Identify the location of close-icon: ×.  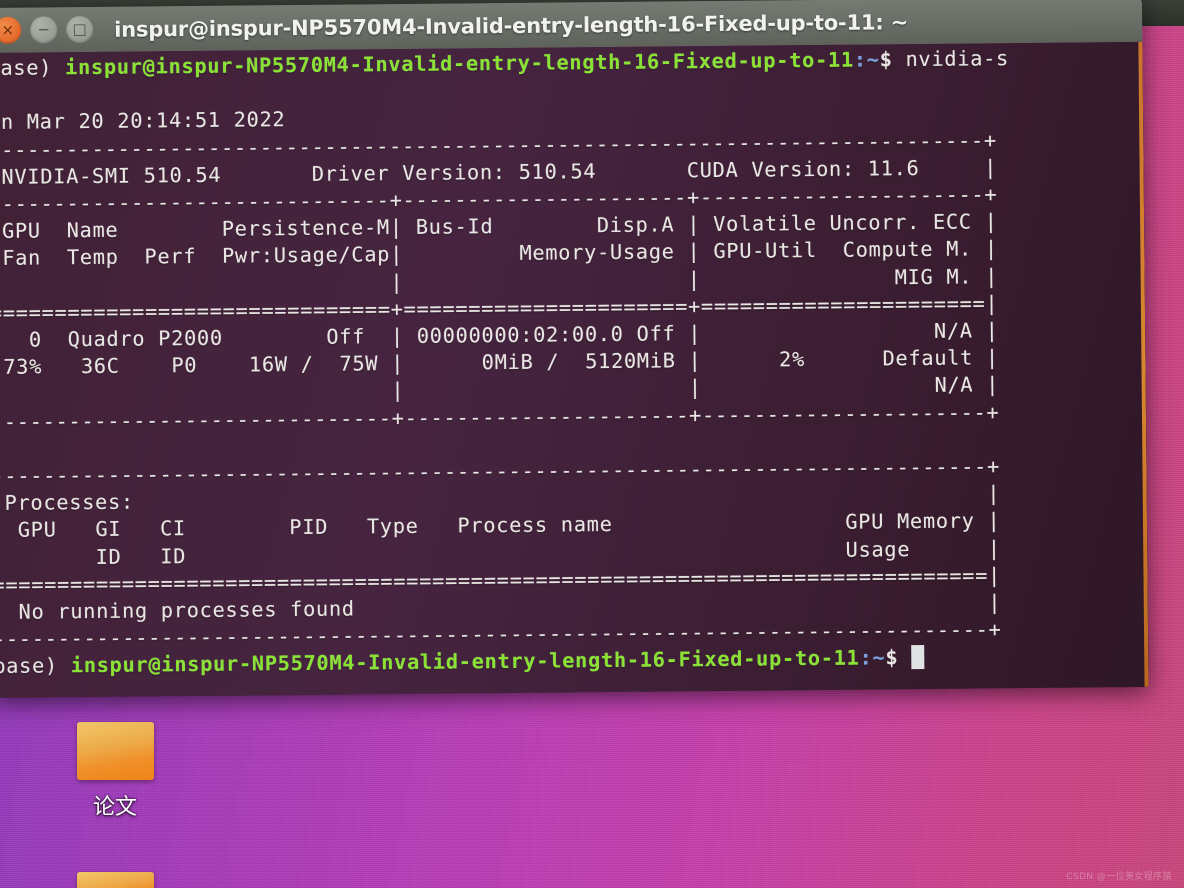
(11, 30).